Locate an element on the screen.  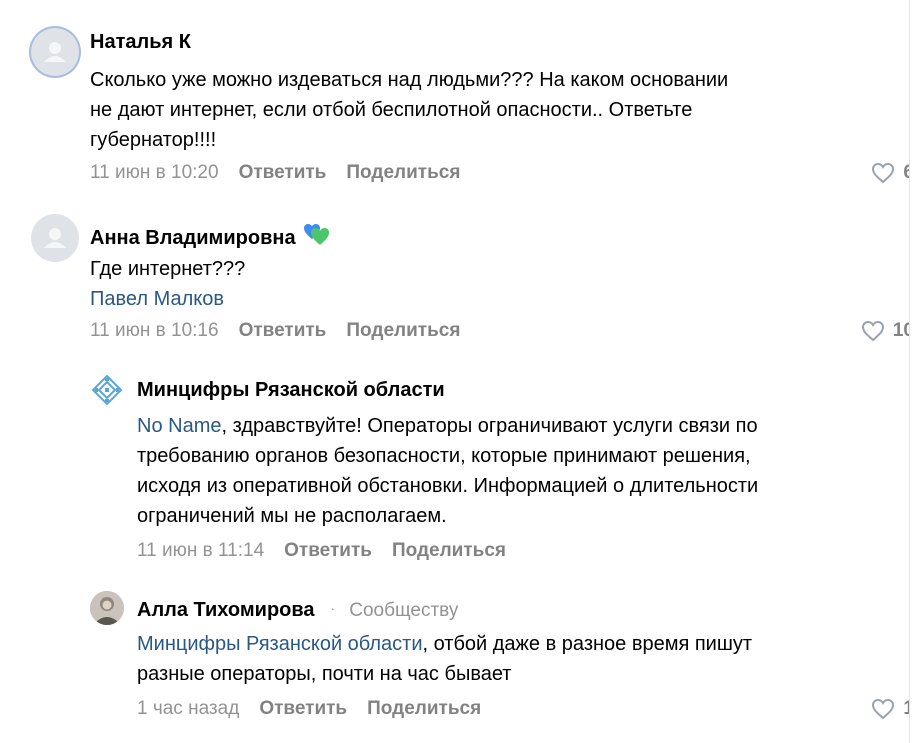
reply-timestamp: 11 июн в 11:14 is located at coordinates (200, 551).